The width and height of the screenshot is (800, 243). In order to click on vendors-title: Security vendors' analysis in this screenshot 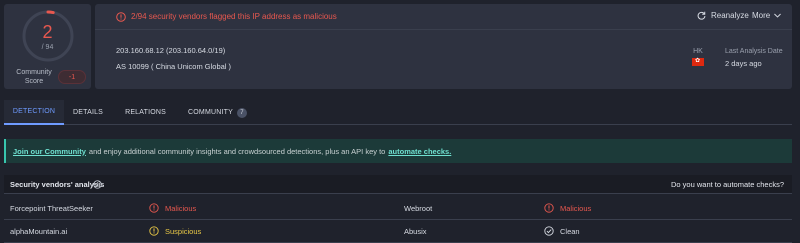, I will do `click(57, 184)`.